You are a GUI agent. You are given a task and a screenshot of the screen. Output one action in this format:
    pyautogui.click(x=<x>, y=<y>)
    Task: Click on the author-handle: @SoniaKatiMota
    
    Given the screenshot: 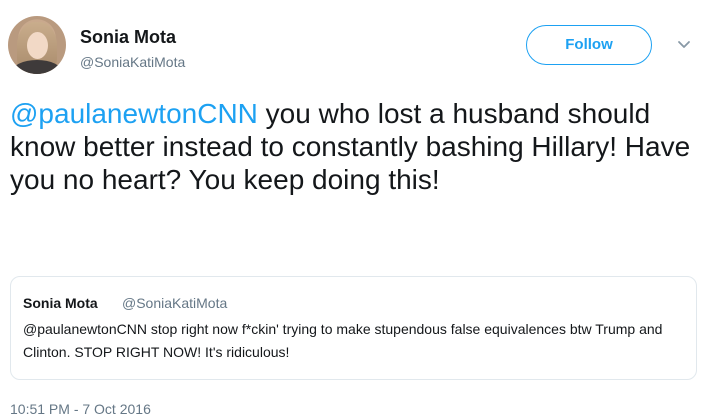 What is the action you would take?
    pyautogui.click(x=132, y=62)
    